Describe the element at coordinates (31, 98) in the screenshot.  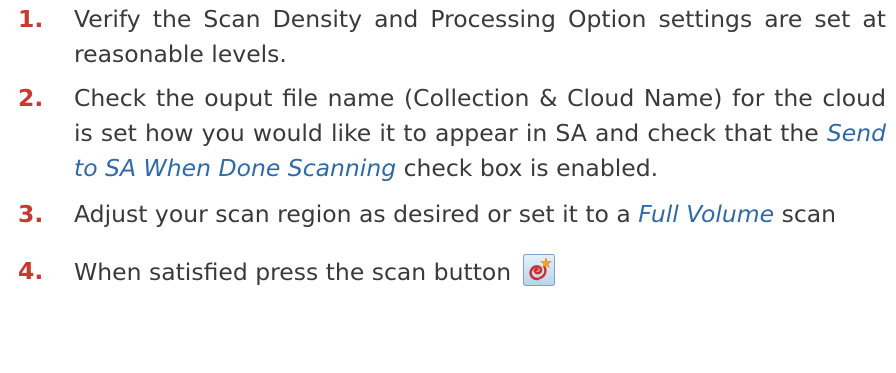
I see `step-number: 2.` at that location.